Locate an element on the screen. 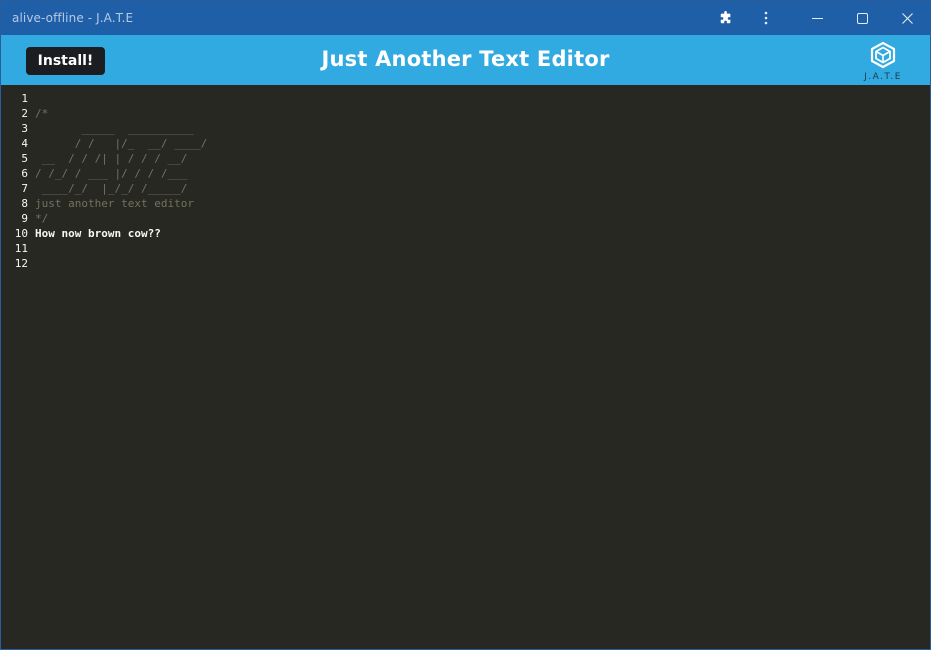  code-line: just another text editor is located at coordinates (475, 203).